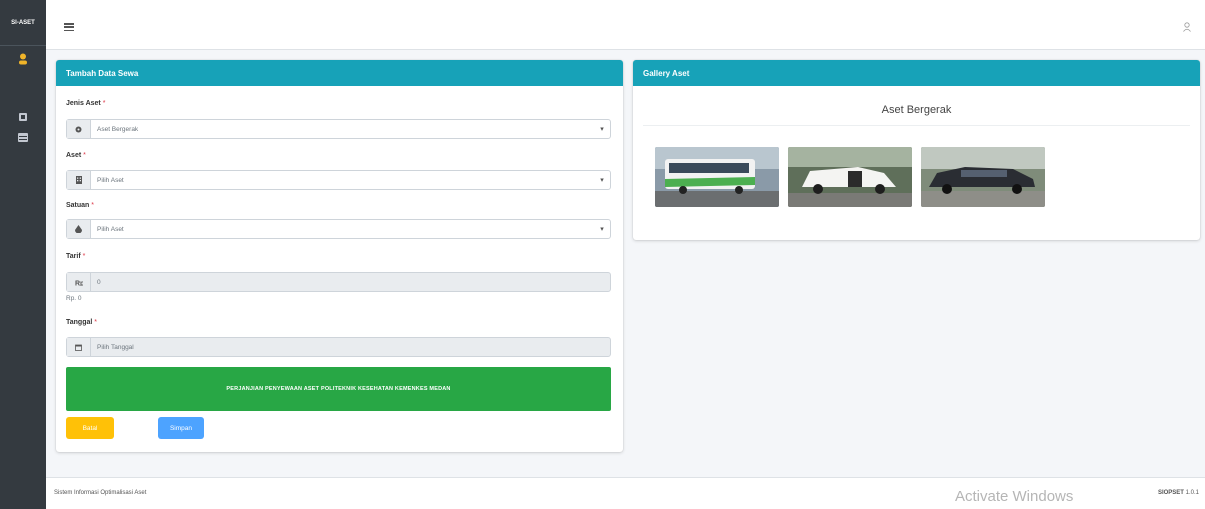  I want to click on asset-type-icon, so click(79, 129).